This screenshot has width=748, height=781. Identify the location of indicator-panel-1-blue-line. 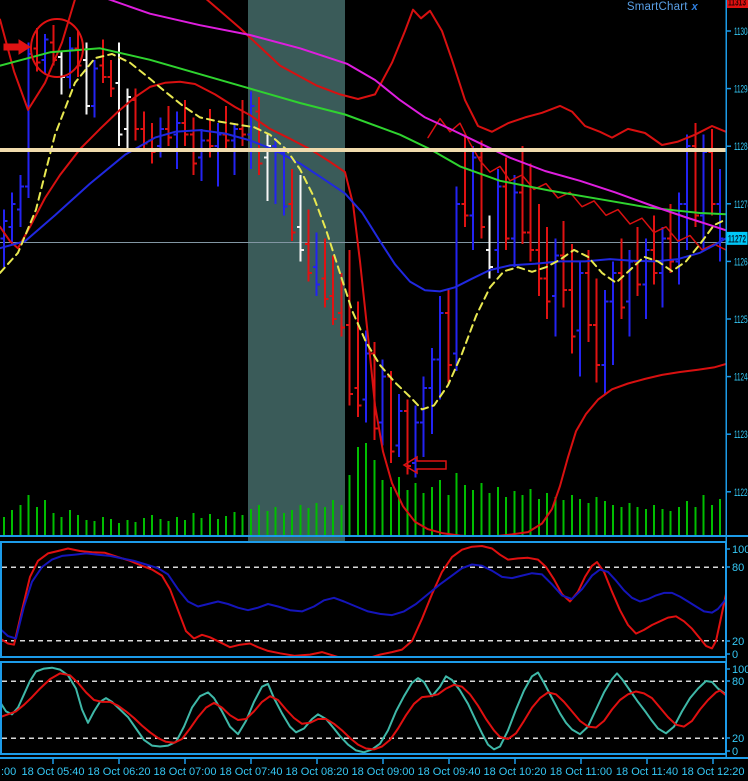
(363, 596).